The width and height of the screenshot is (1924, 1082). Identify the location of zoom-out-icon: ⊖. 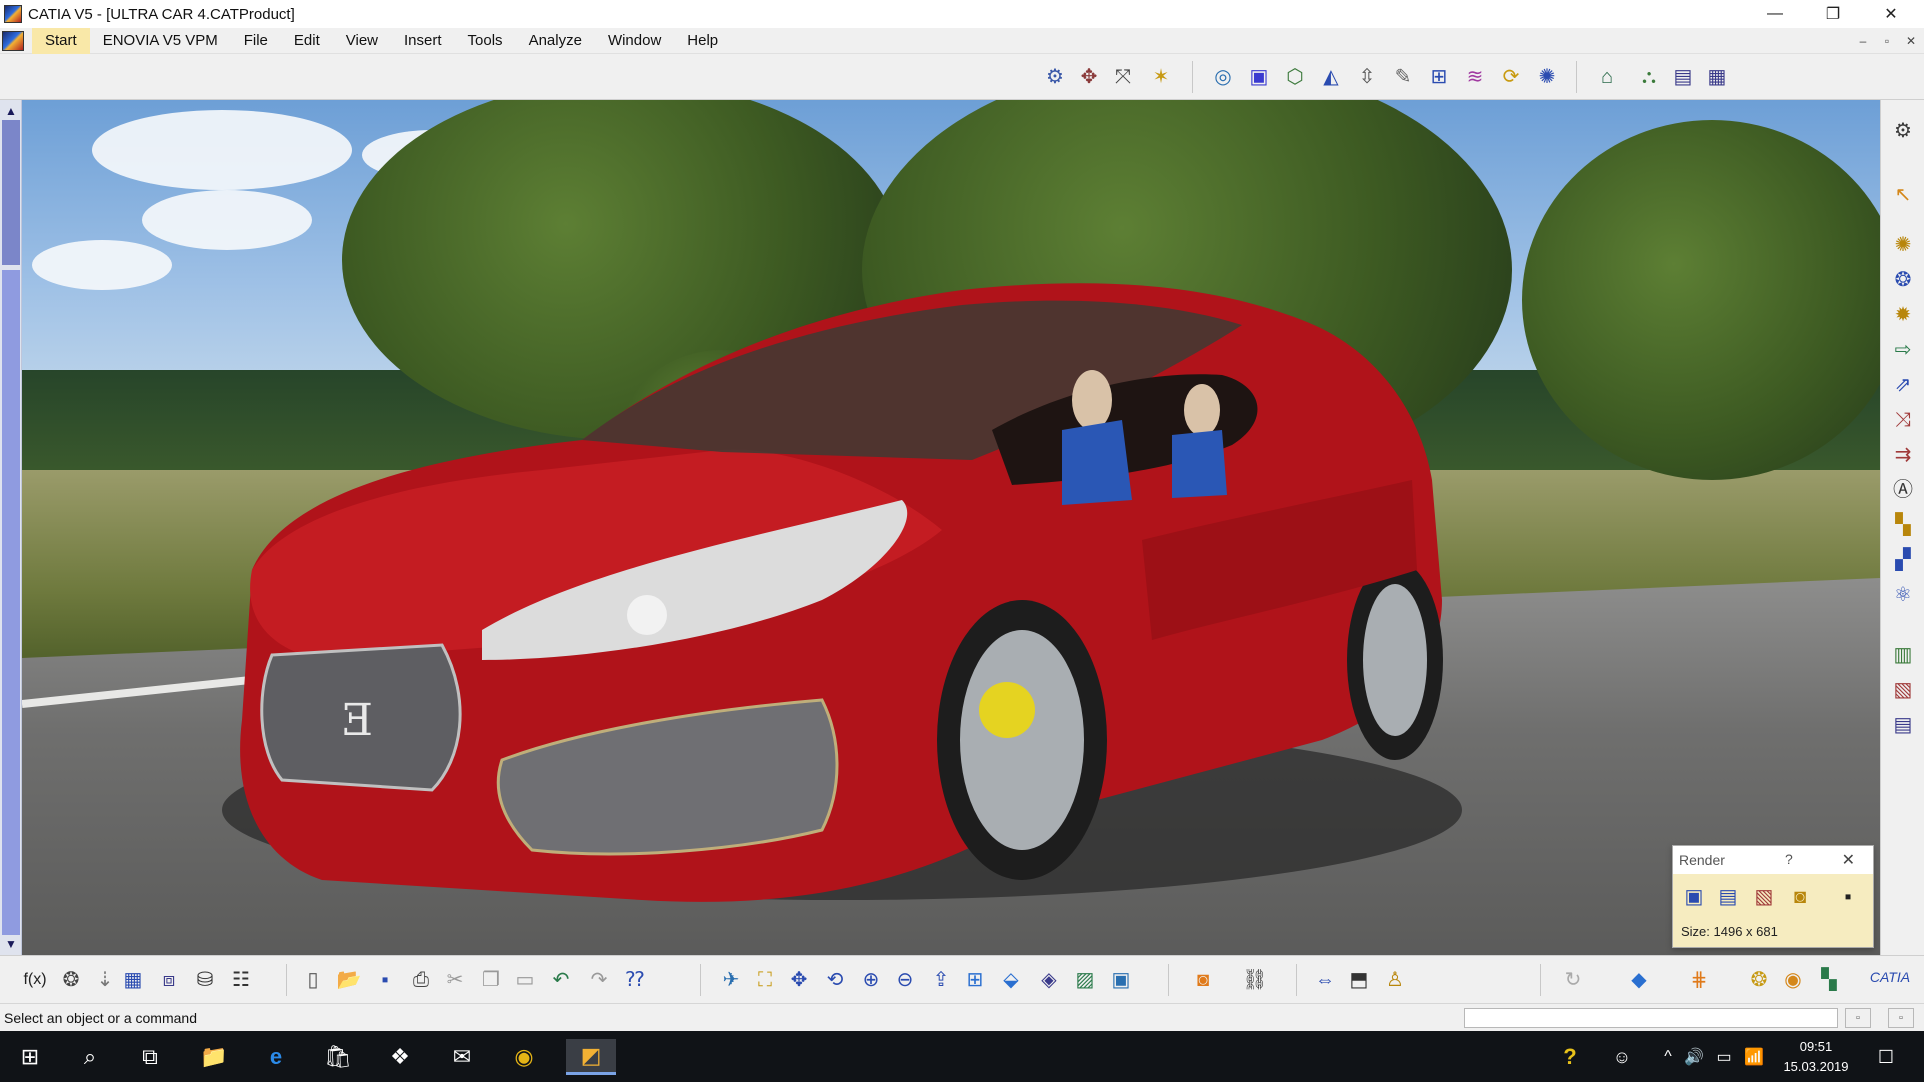
(905, 980).